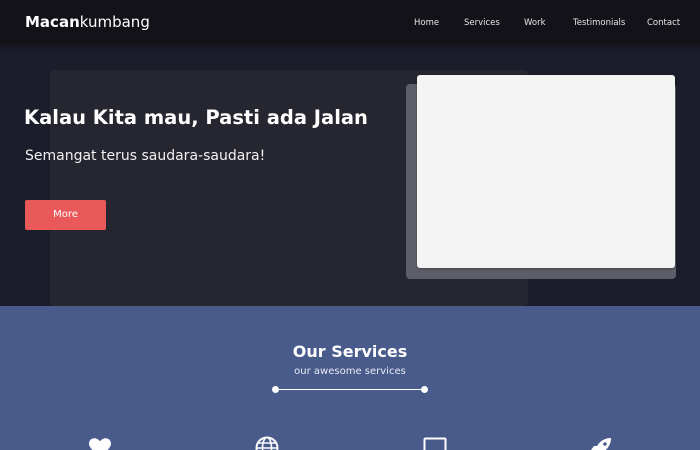 This screenshot has height=450, width=700. What do you see at coordinates (100, 443) in the screenshot?
I see `heart-icon` at bounding box center [100, 443].